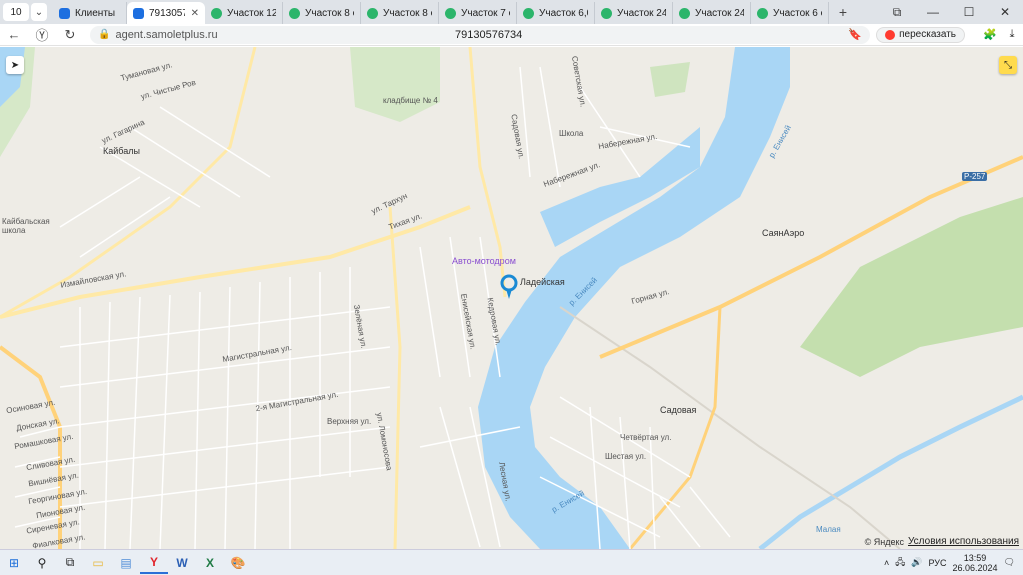 This screenshot has width=1023, height=575. I want to click on forest-area, so click(911, 287).